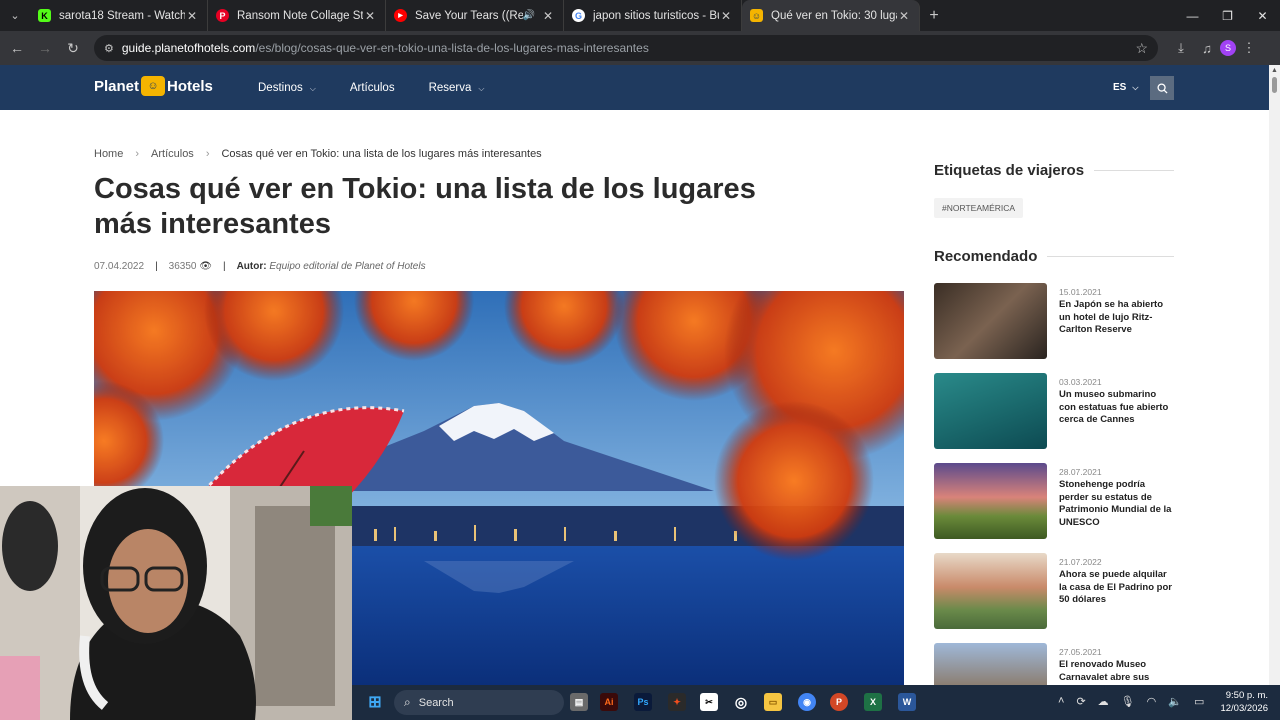 The width and height of the screenshot is (1280, 720). I want to click on folder-icon: ▭, so click(773, 702).